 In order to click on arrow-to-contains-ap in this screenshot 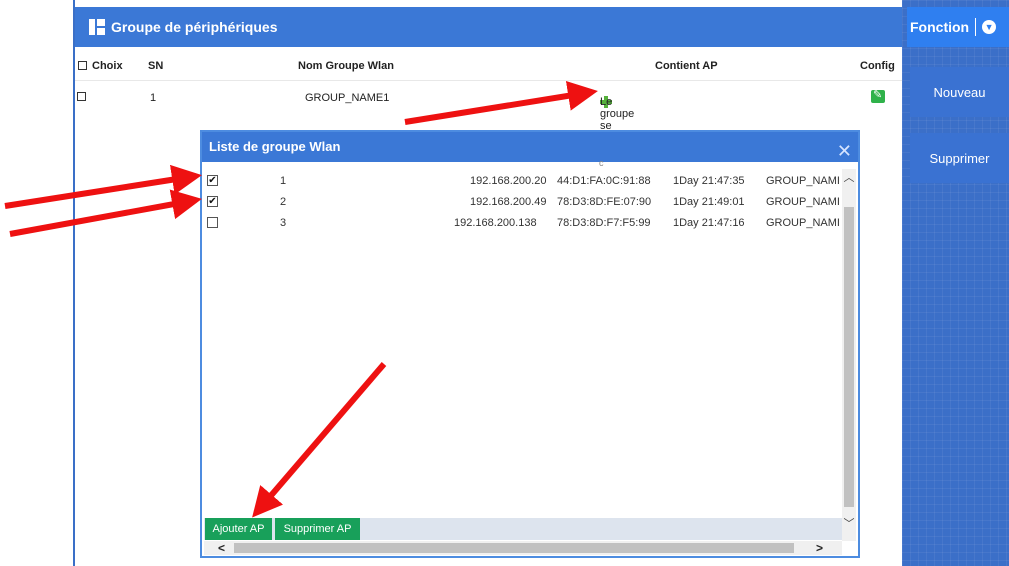, I will do `click(501, 102)`.